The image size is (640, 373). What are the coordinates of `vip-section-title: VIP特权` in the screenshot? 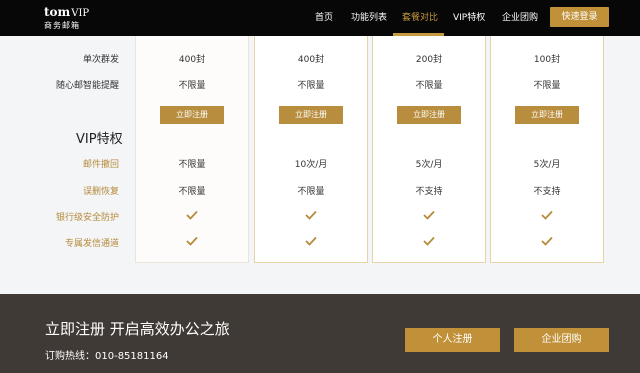 It's located at (99, 139).